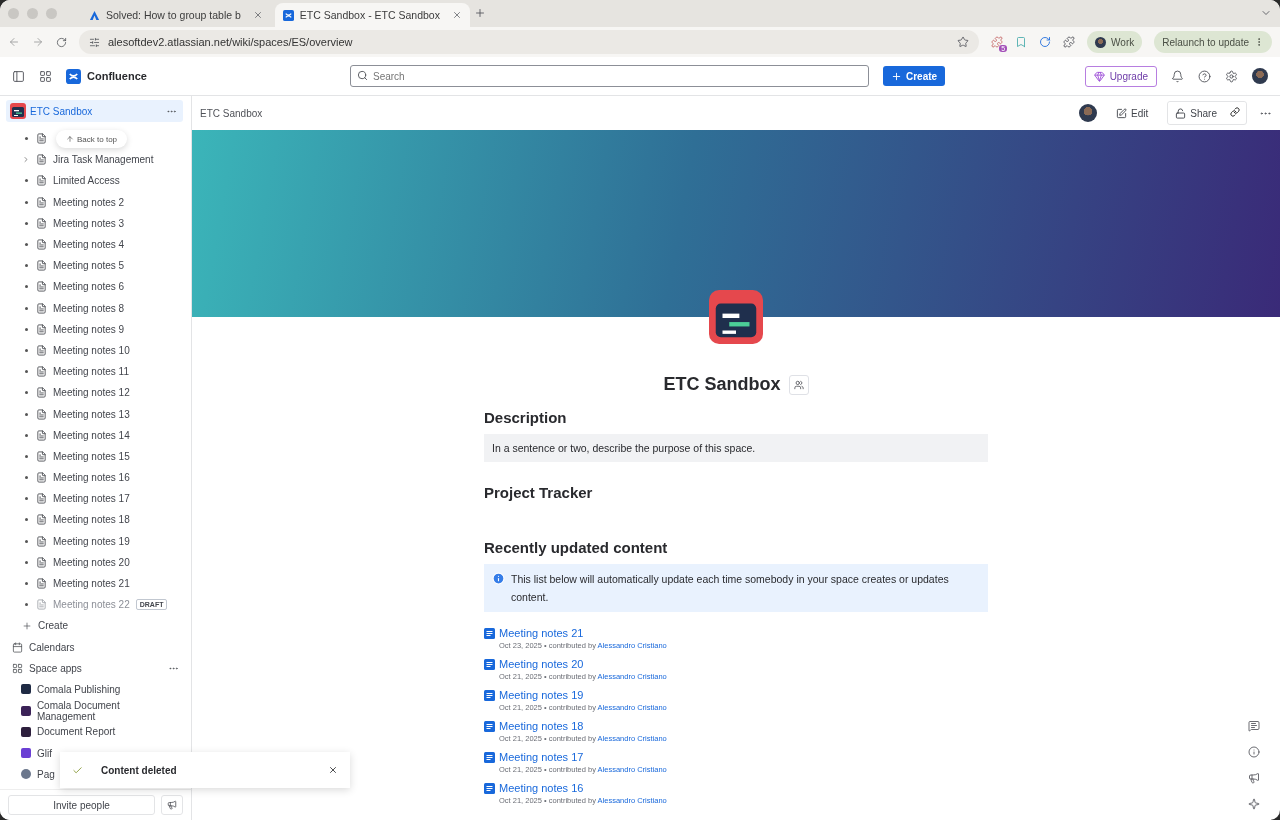 The height and width of the screenshot is (820, 1280). I want to click on create-button: Create, so click(914, 76).